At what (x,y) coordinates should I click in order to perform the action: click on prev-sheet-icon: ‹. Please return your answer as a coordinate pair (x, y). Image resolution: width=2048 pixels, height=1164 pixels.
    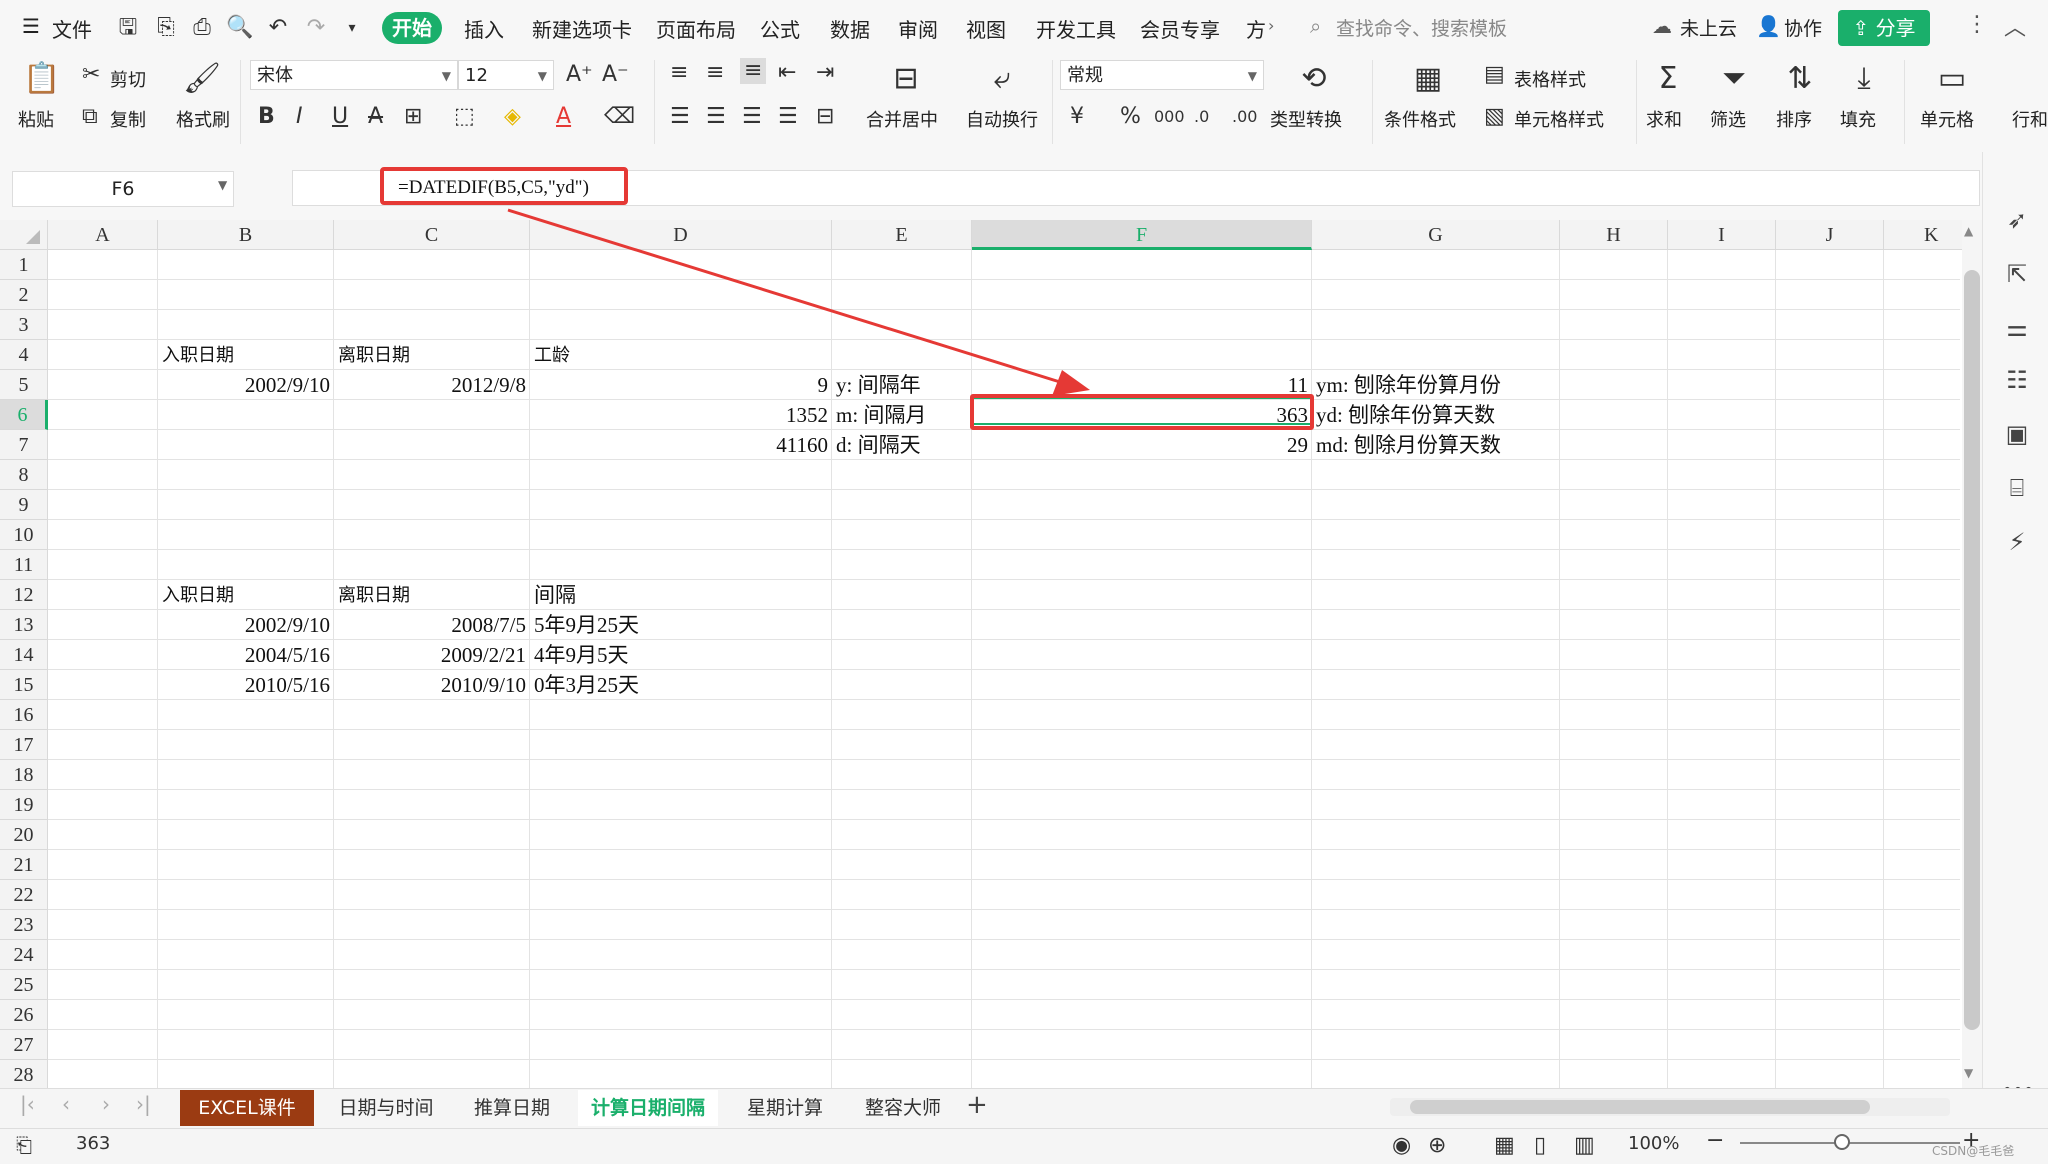
    Looking at the image, I should click on (66, 1104).